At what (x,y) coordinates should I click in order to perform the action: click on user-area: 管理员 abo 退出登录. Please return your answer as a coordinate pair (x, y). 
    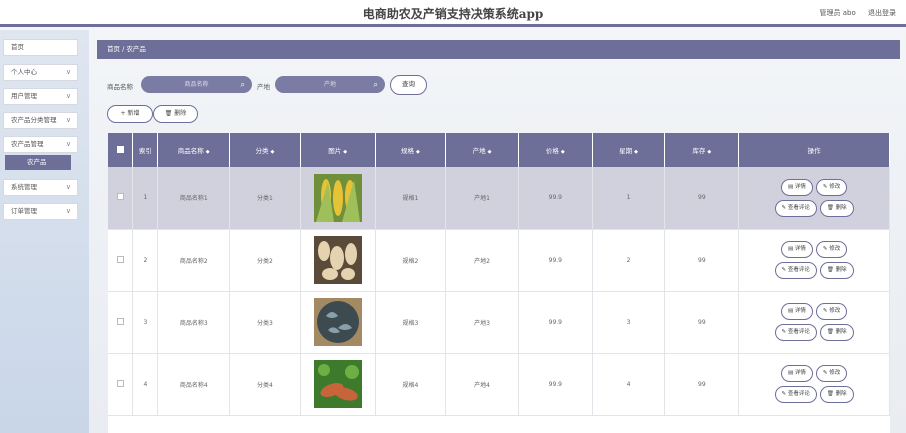
    Looking at the image, I should click on (853, 13).